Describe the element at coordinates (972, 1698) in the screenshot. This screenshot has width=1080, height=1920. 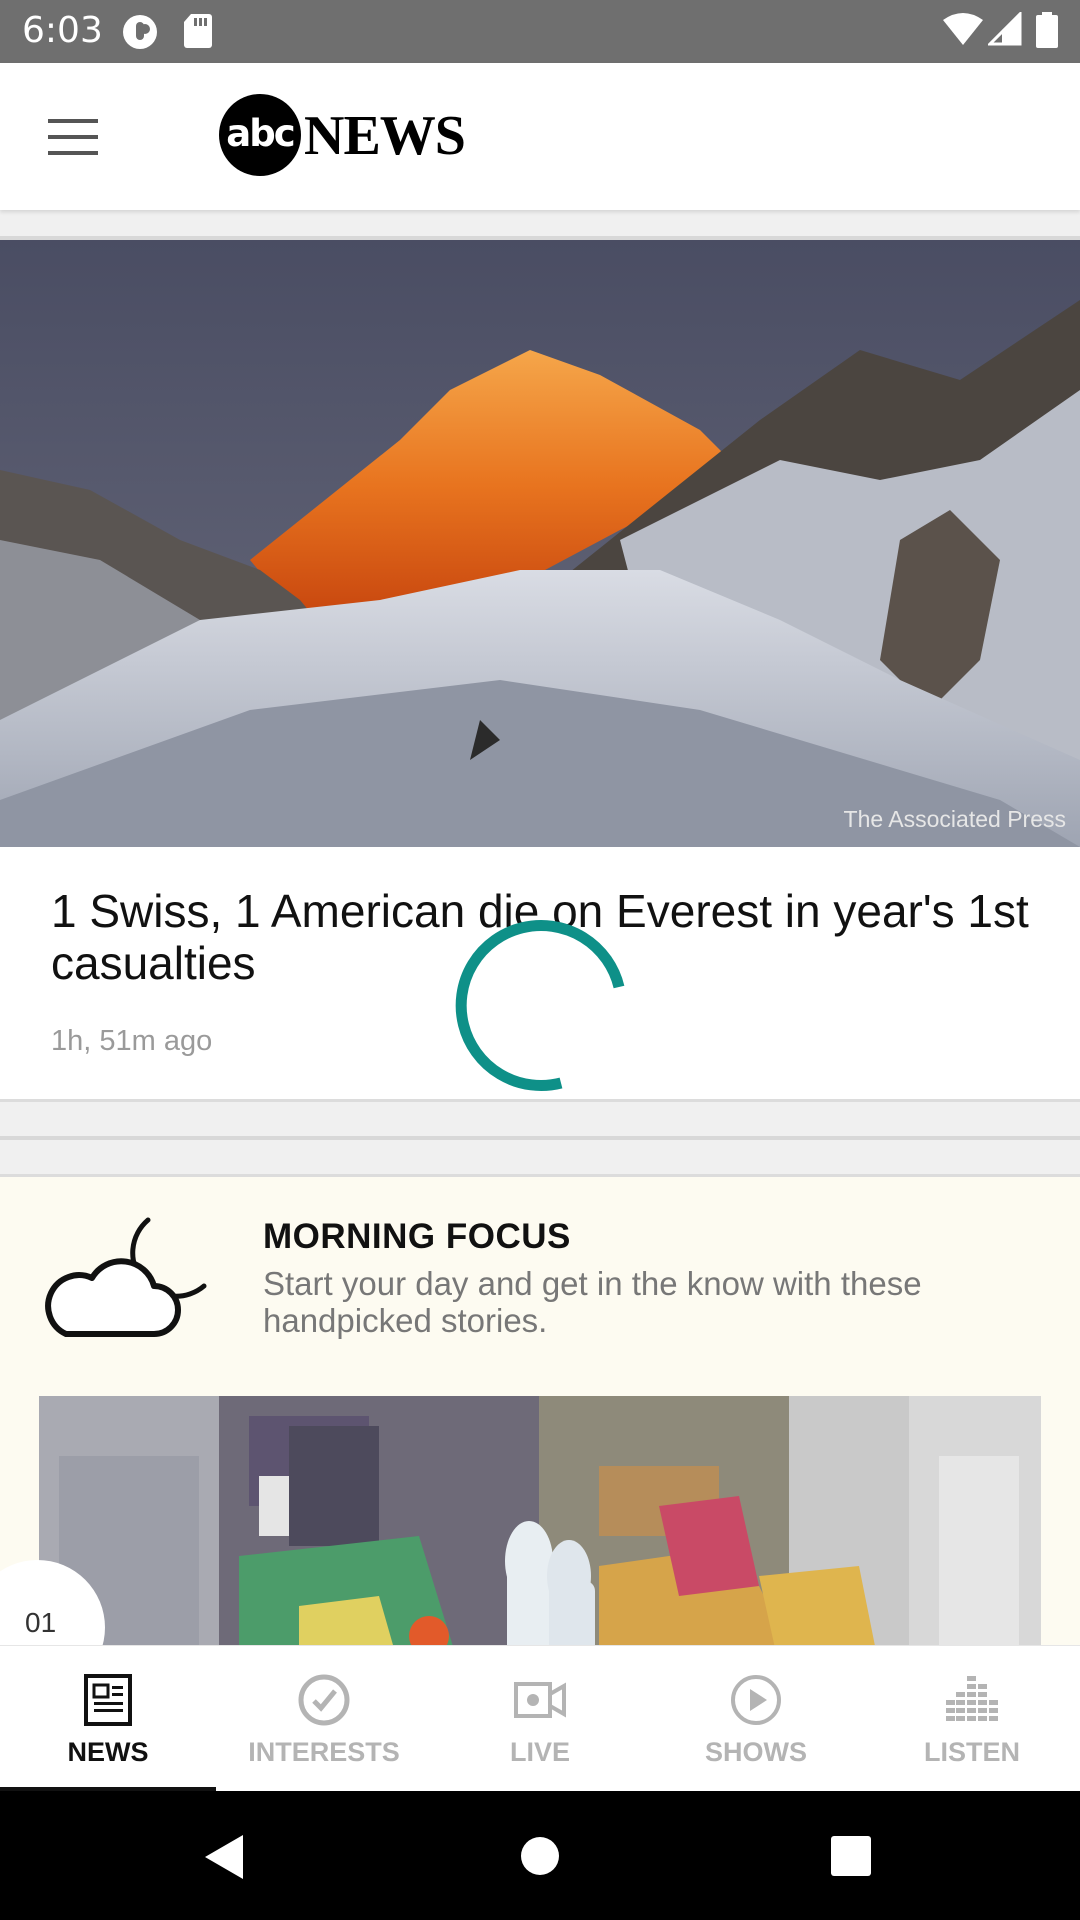
I see `listen-equalizer-icon` at that location.